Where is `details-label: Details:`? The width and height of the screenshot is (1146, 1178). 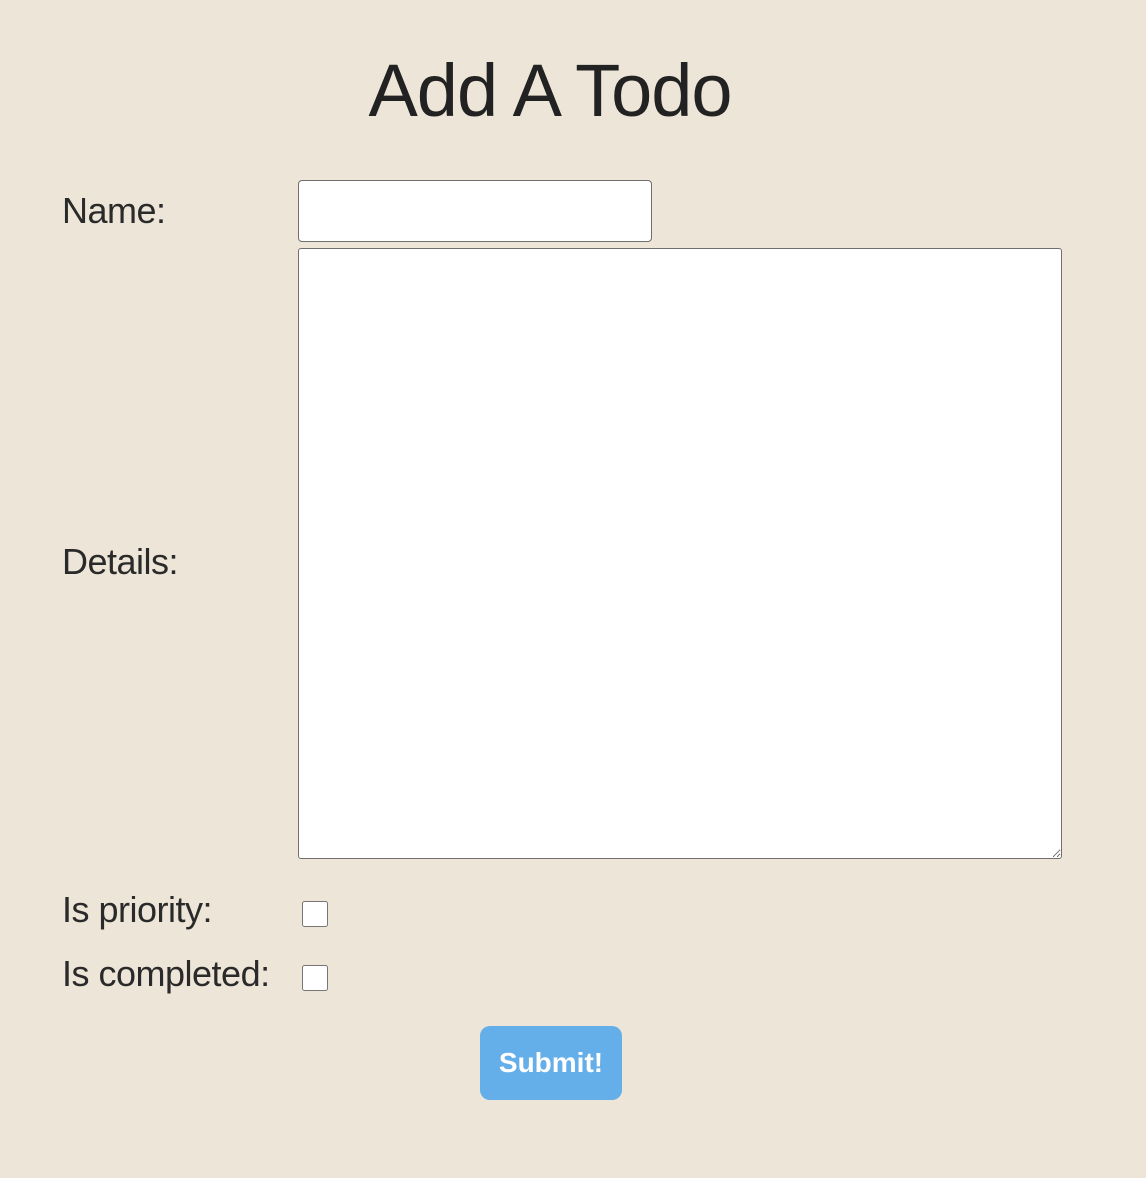
details-label: Details: is located at coordinates (120, 561).